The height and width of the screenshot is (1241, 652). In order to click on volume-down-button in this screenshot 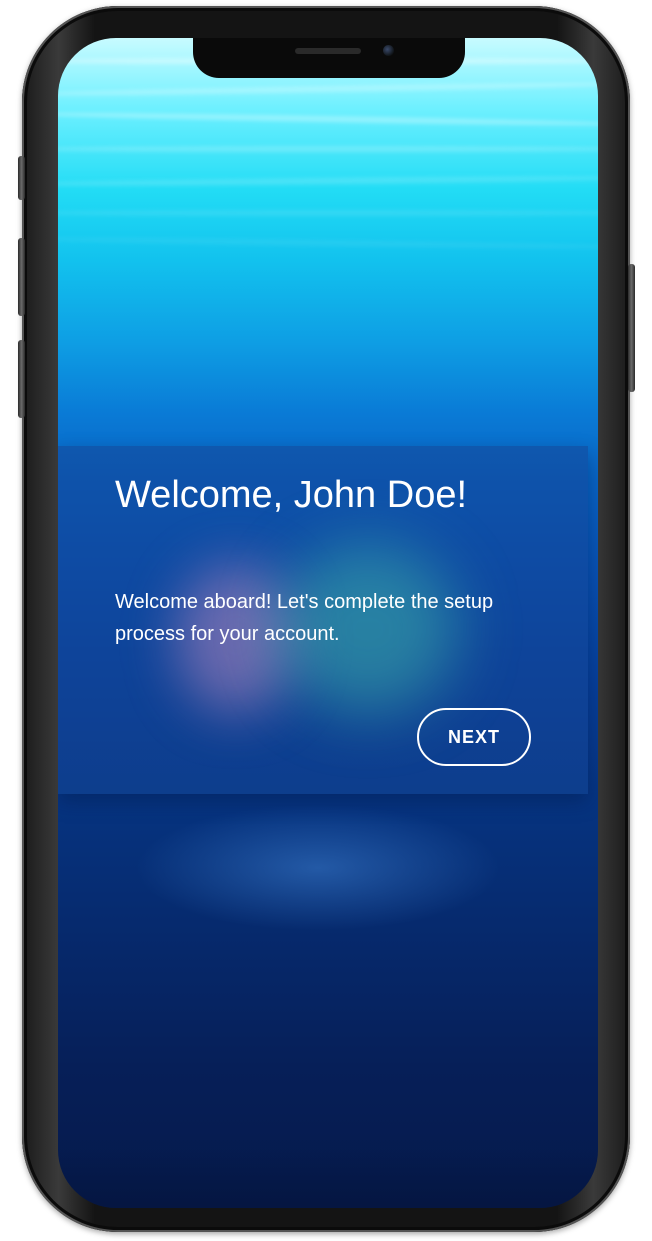, I will do `click(21, 379)`.